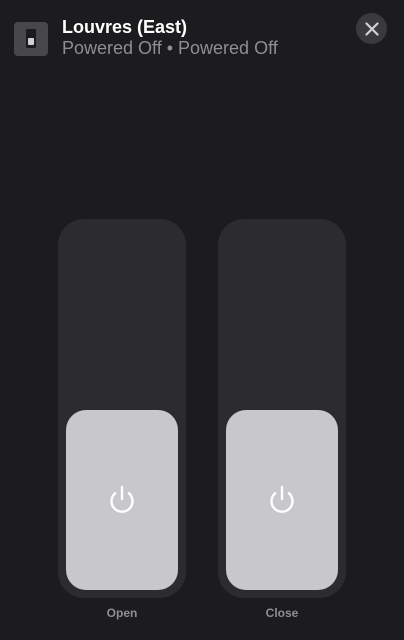 This screenshot has height=640, width=404. I want to click on open-label: Open, so click(122, 613).